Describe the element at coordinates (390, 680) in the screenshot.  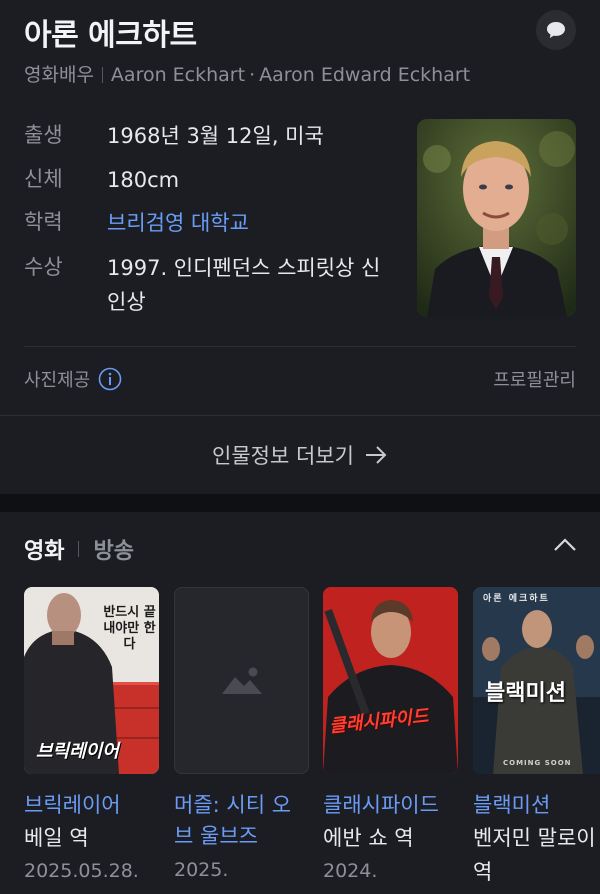
I see `movie-poster: 클래시파이드` at that location.